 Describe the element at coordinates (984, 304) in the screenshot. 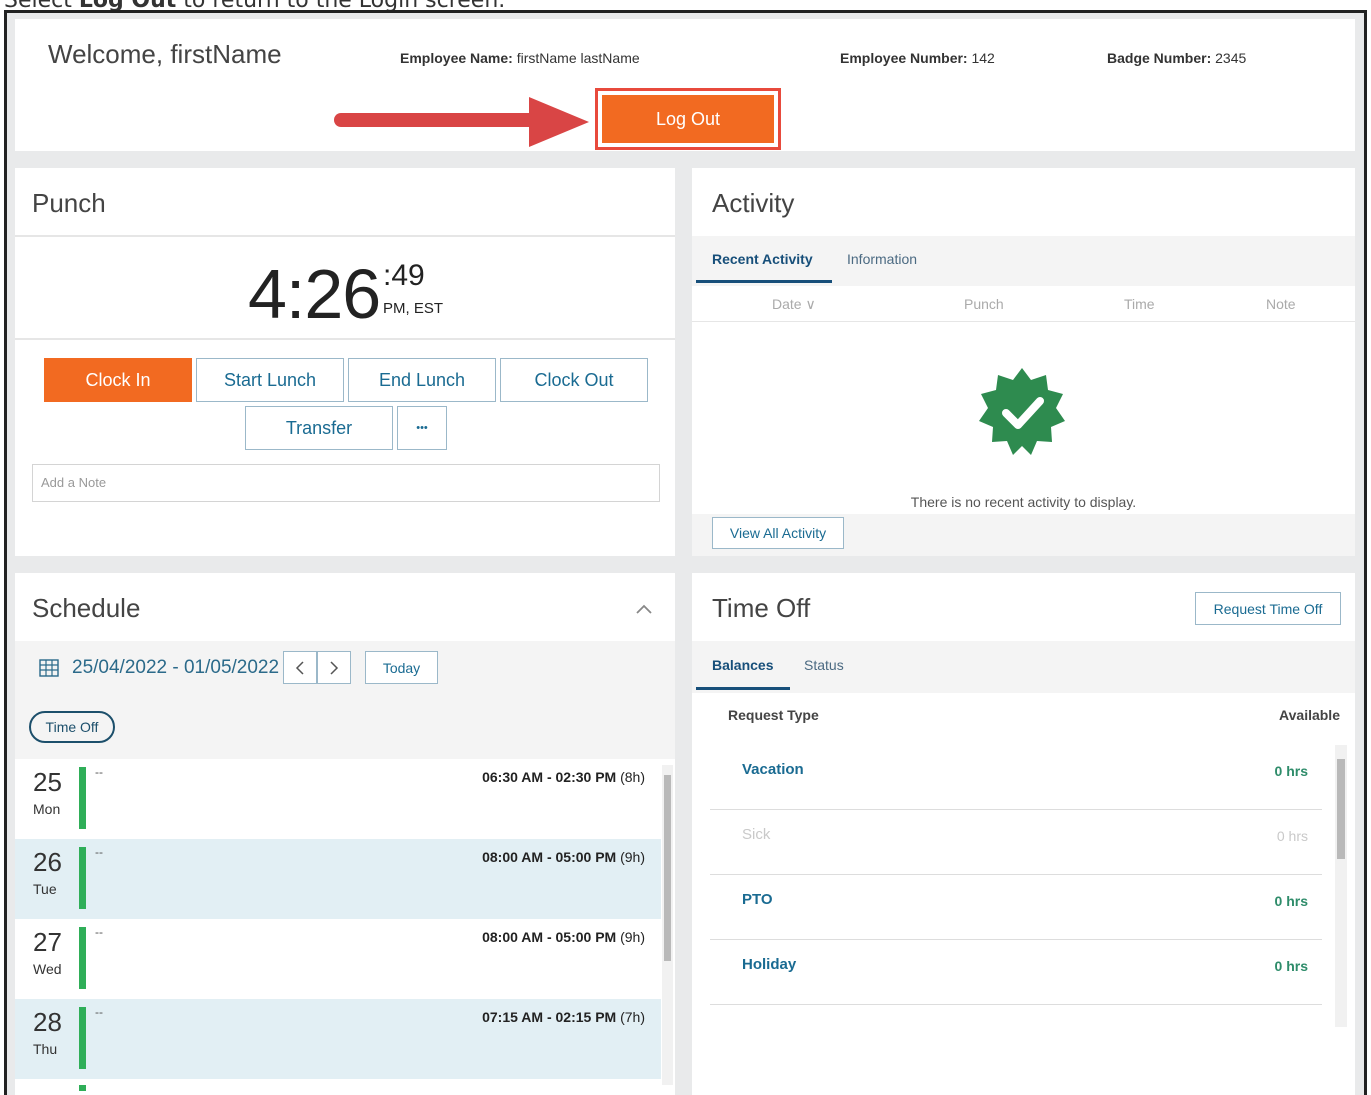

I see `col-punch: Punch` at that location.